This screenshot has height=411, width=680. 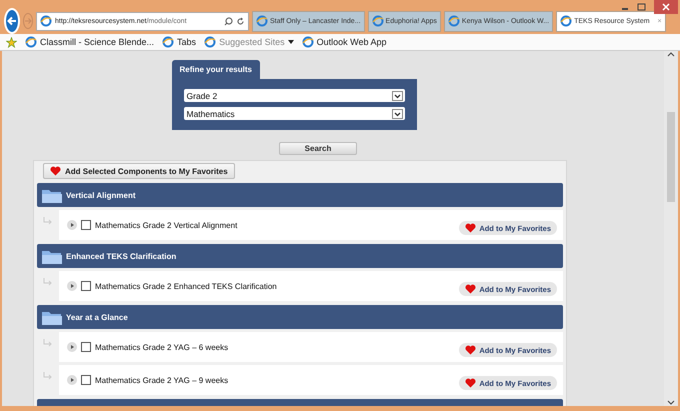 I want to click on back-arrow-icon, so click(x=12, y=21).